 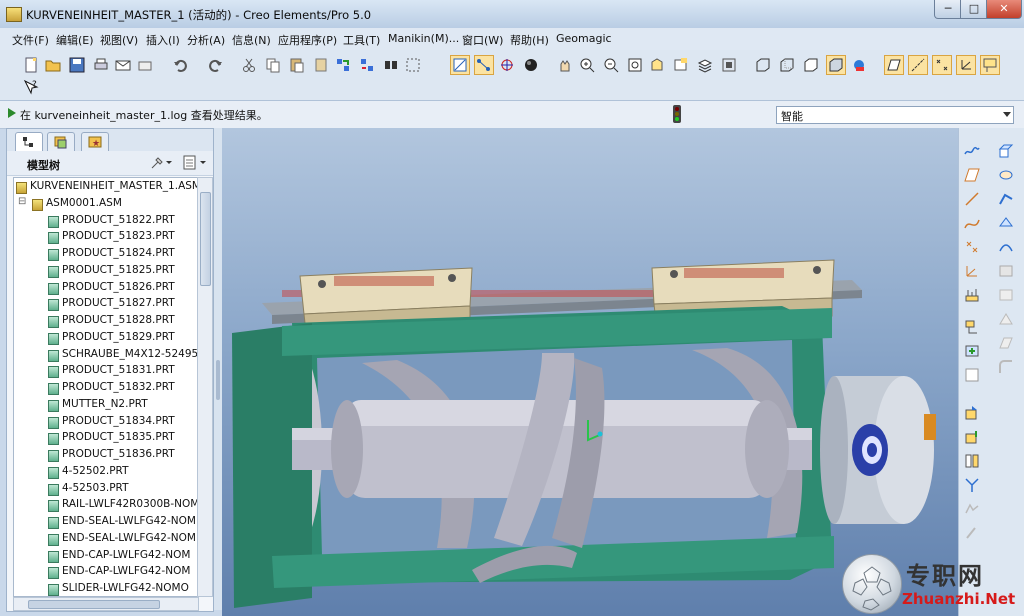 I want to click on selection-box-icon, so click(x=413, y=65).